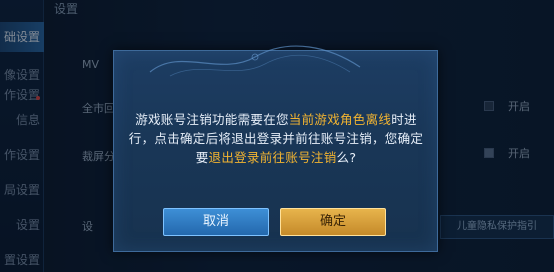  I want to click on message-text: 游戏账号注销功能需要在您, so click(212, 119).